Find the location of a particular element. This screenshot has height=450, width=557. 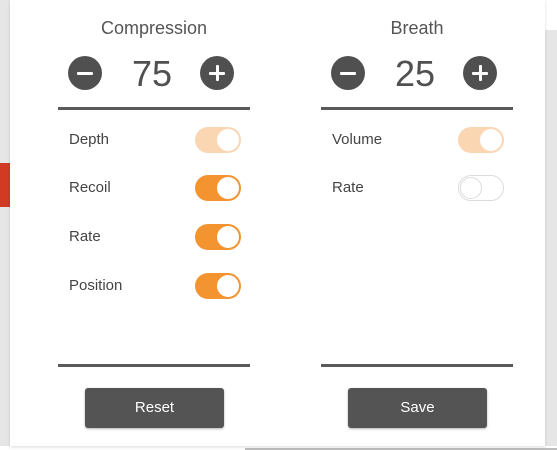

breath-divider-top is located at coordinates (417, 108).